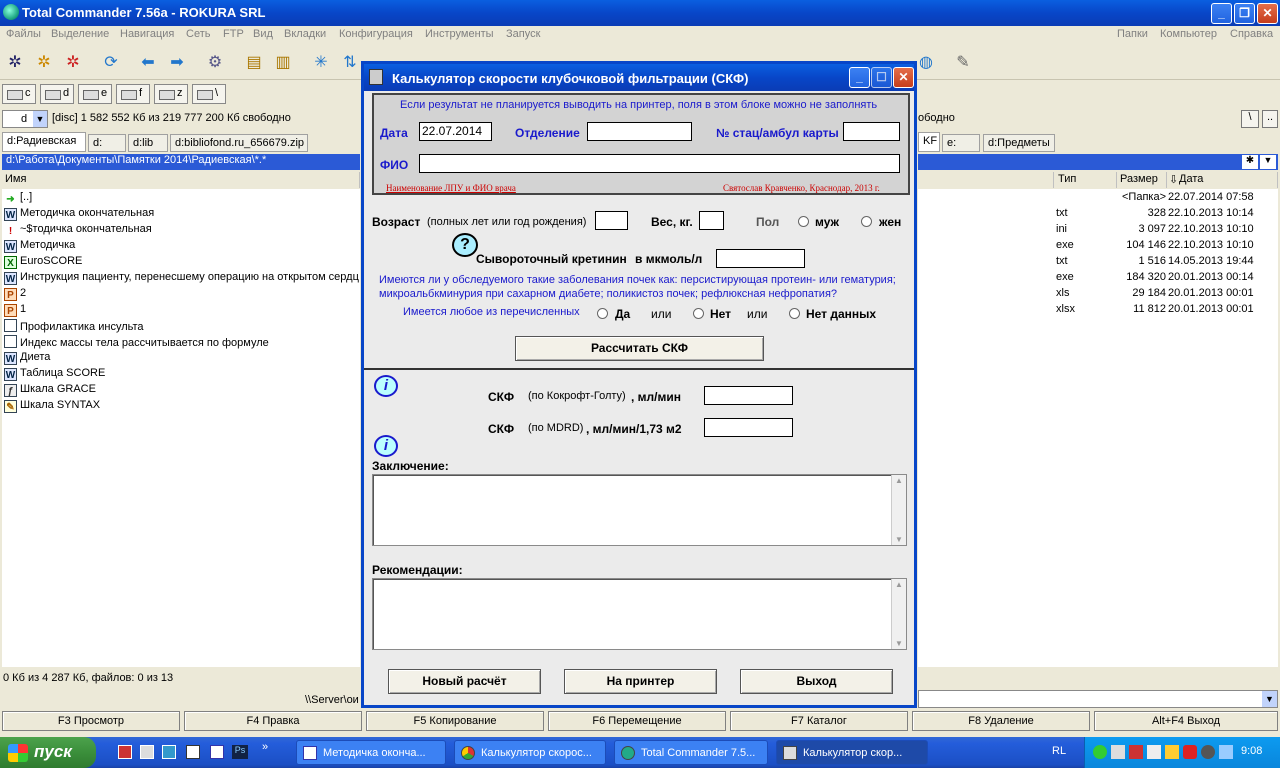 The height and width of the screenshot is (768, 1280). Describe the element at coordinates (15, 311) in the screenshot. I see `file-row: P1` at that location.